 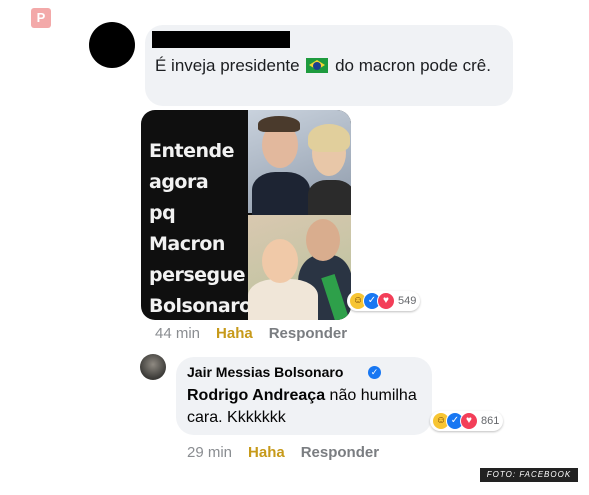 What do you see at coordinates (407, 301) in the screenshot?
I see `reaction-count: 549` at bounding box center [407, 301].